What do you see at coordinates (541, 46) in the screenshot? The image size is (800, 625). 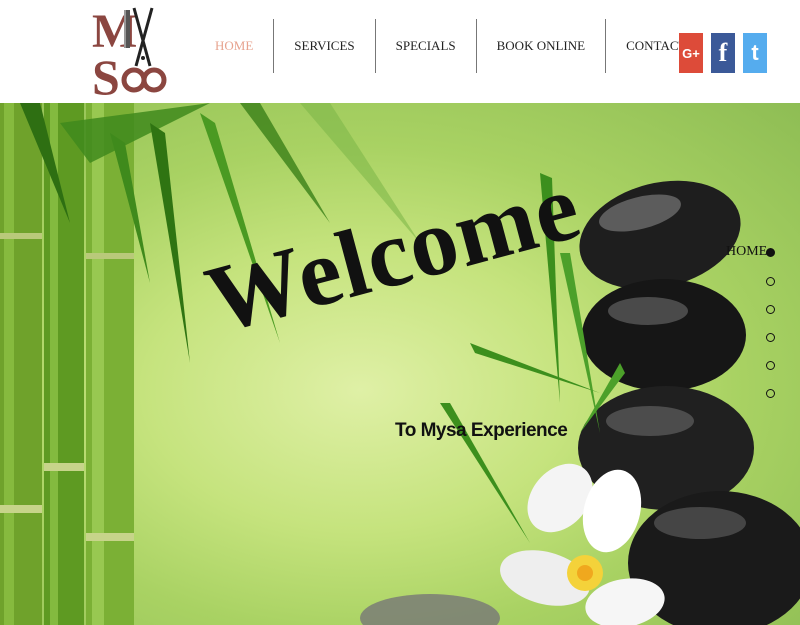 I see `nav-item-book-online: BOOK ONLINE` at bounding box center [541, 46].